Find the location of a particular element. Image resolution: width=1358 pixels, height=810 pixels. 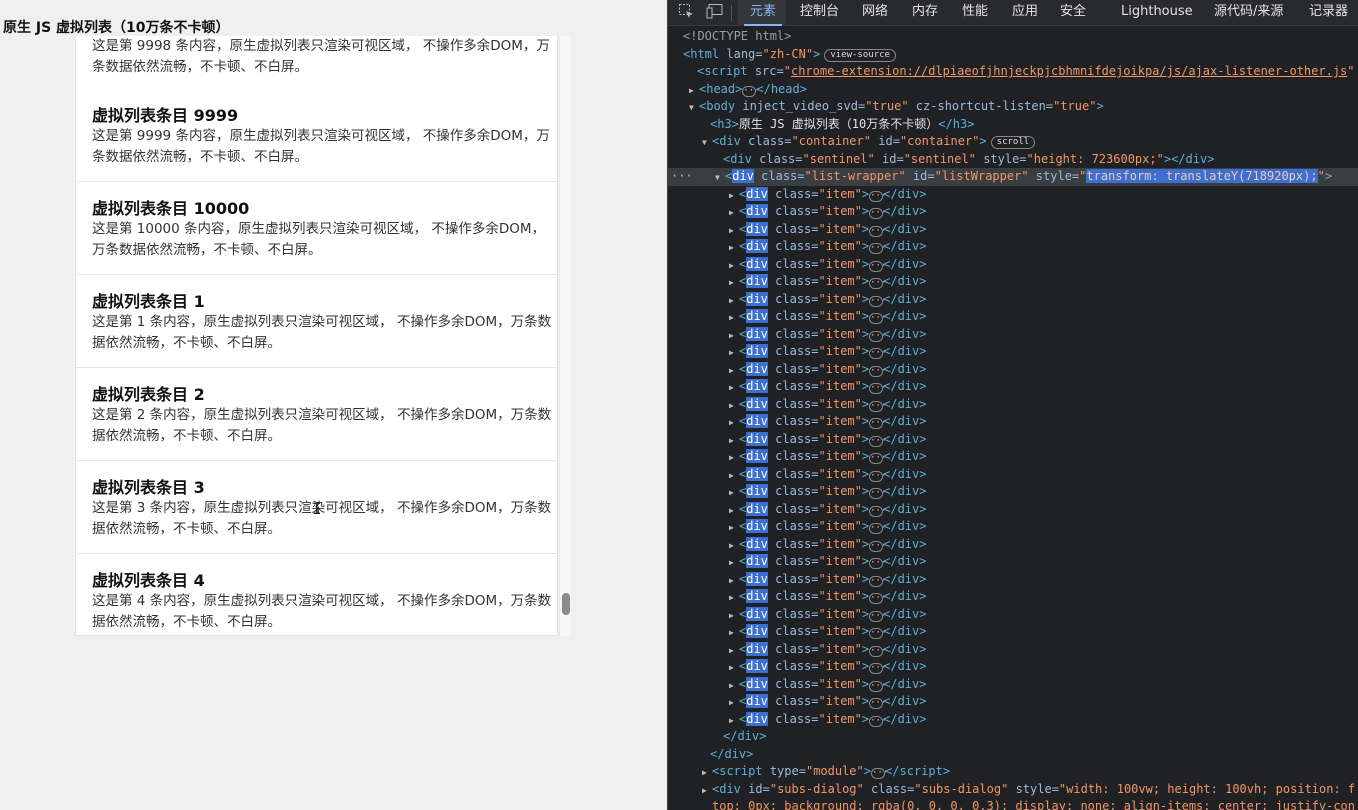

tab-lighthouse: Lighthouse is located at coordinates (1157, 13).